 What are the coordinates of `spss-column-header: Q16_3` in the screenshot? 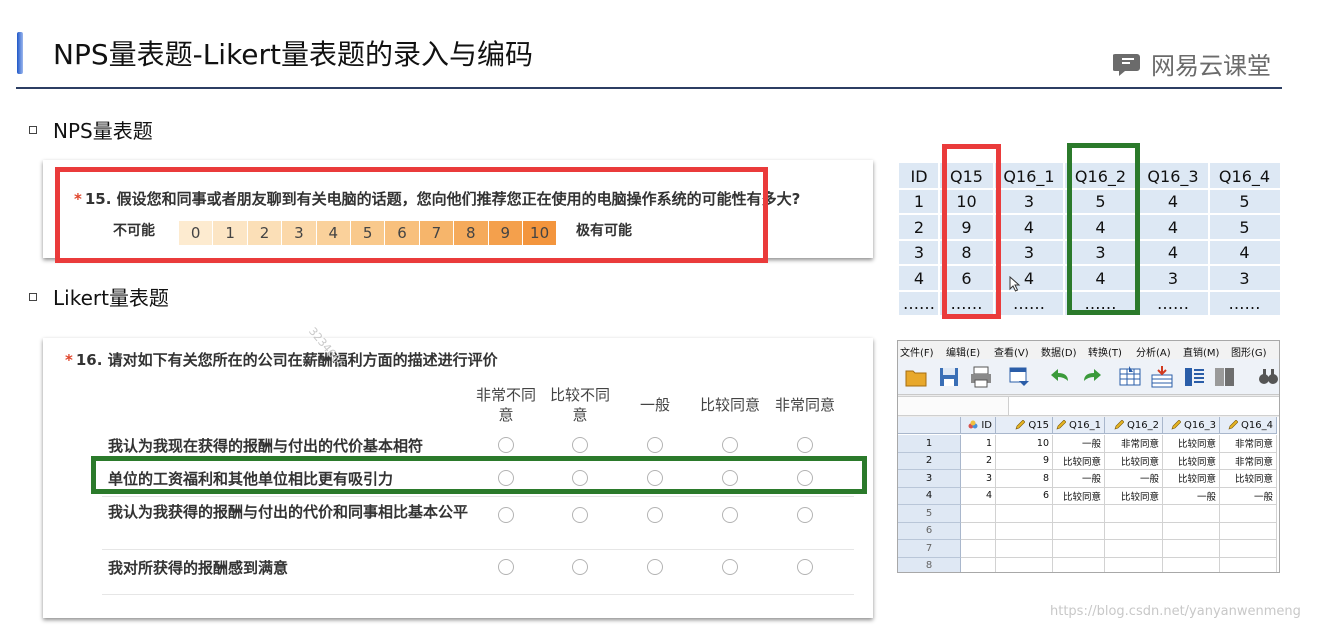 It's located at (1191, 425).